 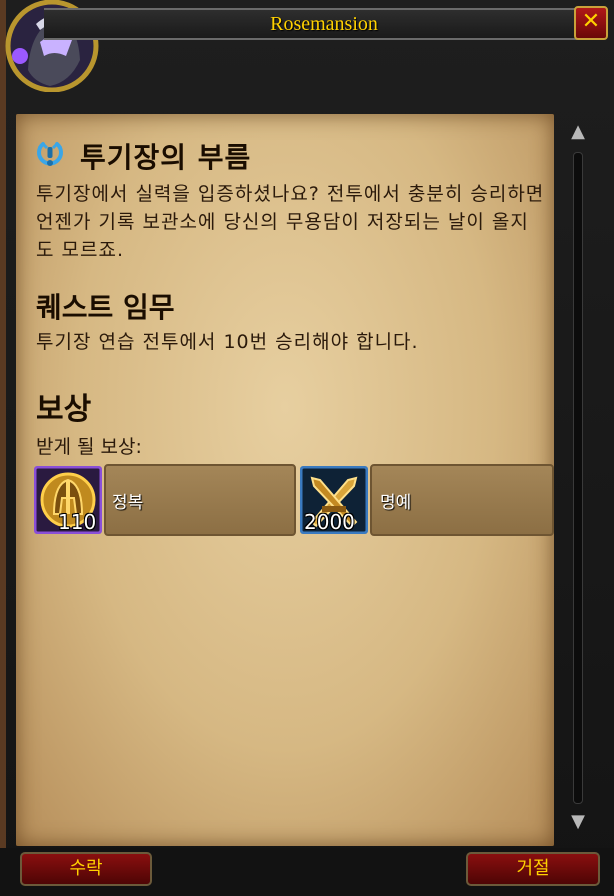 I want to click on objectives-heading: 퀘스트 임무, so click(x=105, y=307).